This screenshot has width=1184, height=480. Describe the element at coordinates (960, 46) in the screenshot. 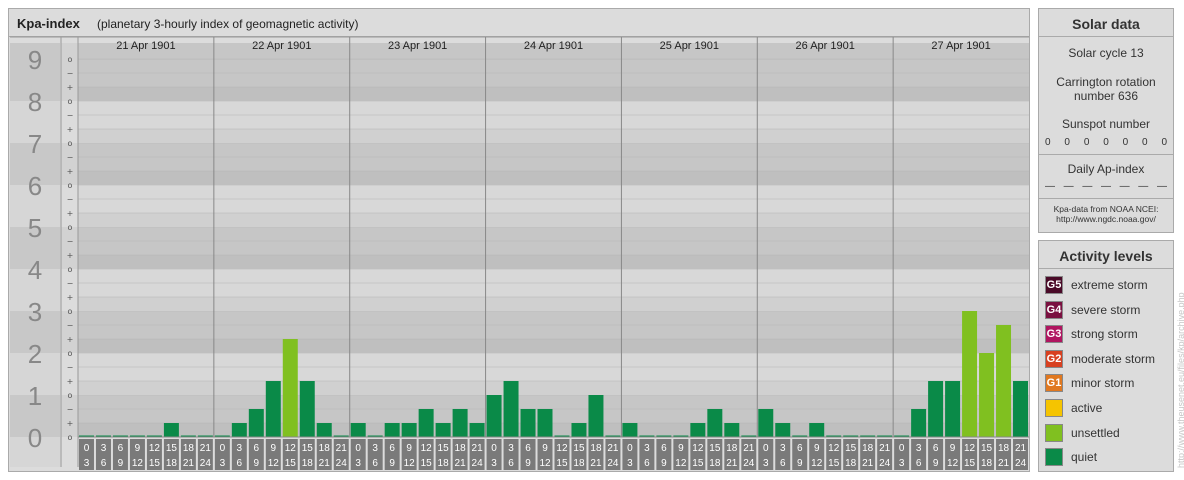

I see `day-label: 27 Apr 1901` at that location.